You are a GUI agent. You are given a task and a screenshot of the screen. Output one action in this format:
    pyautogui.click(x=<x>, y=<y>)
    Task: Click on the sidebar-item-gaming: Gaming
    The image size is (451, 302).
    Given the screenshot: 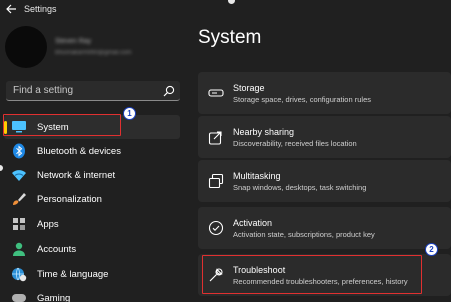 What is the action you would take?
    pyautogui.click(x=92, y=294)
    